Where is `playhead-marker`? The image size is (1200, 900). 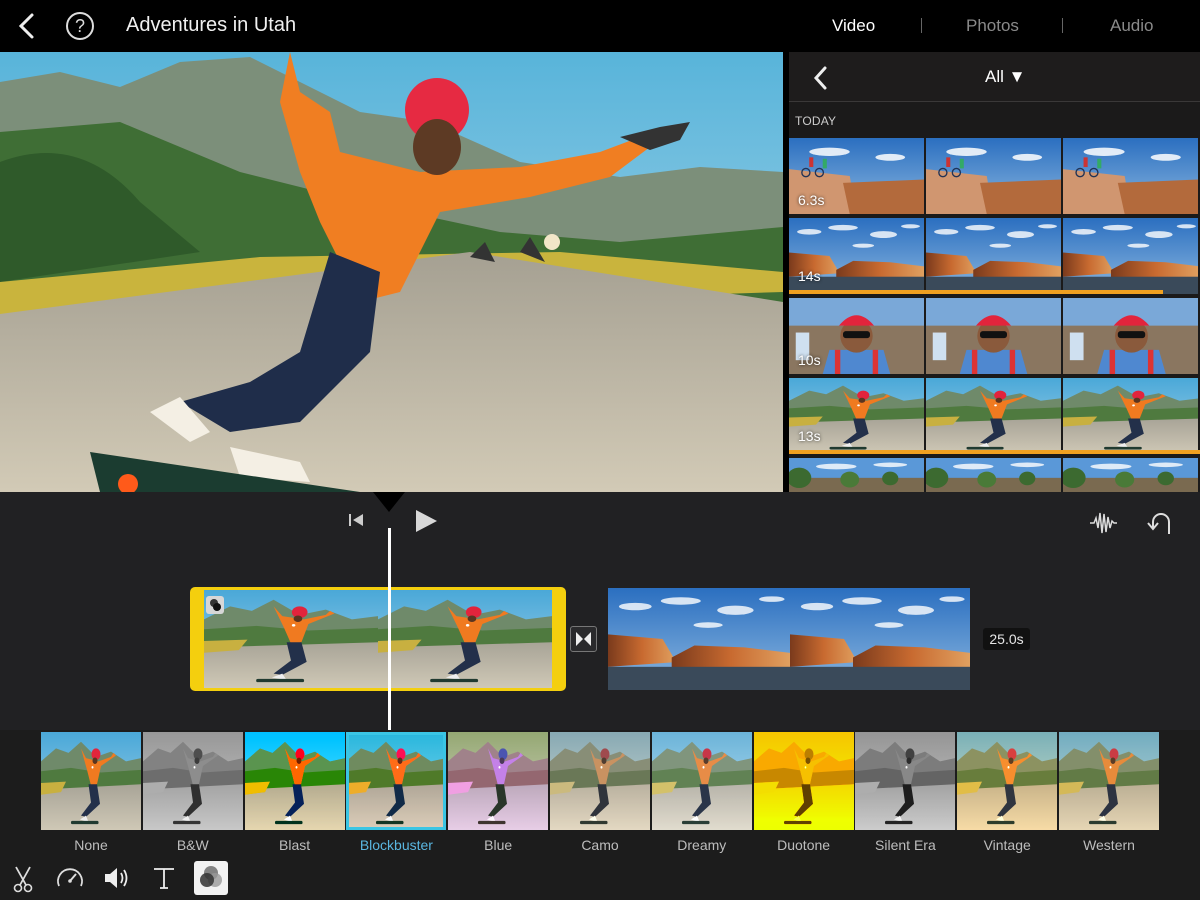
playhead-marker is located at coordinates (389, 502).